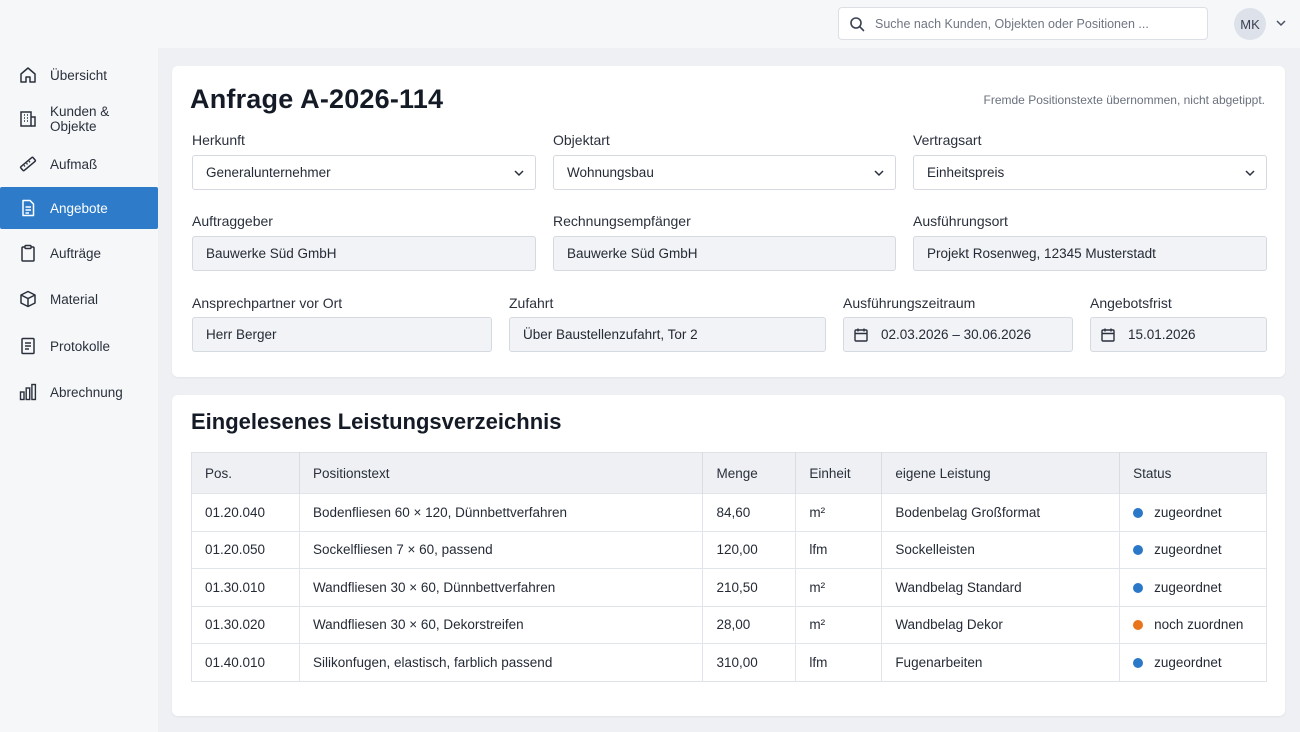 The width and height of the screenshot is (1300, 732). What do you see at coordinates (1193, 473) in the screenshot?
I see `column-header-status: Status` at bounding box center [1193, 473].